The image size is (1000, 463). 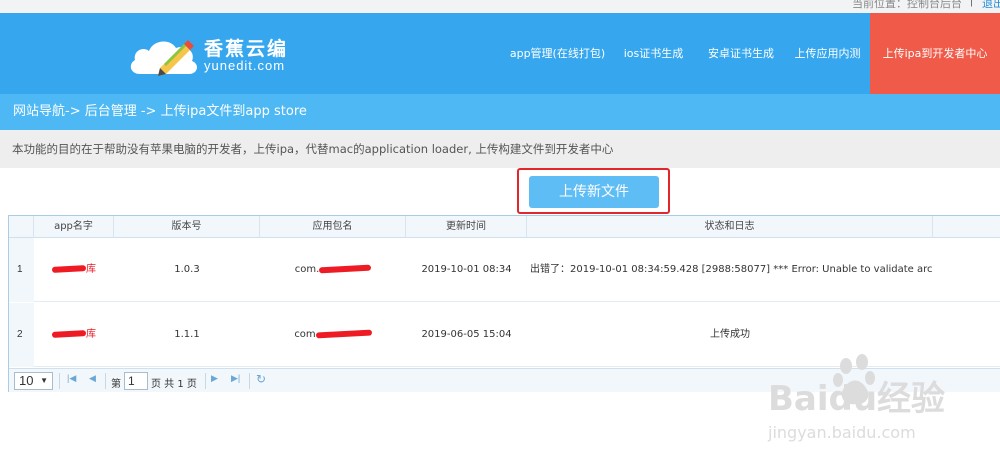 I want to click on watermark-brand: Baidu经验, so click(x=856, y=399).